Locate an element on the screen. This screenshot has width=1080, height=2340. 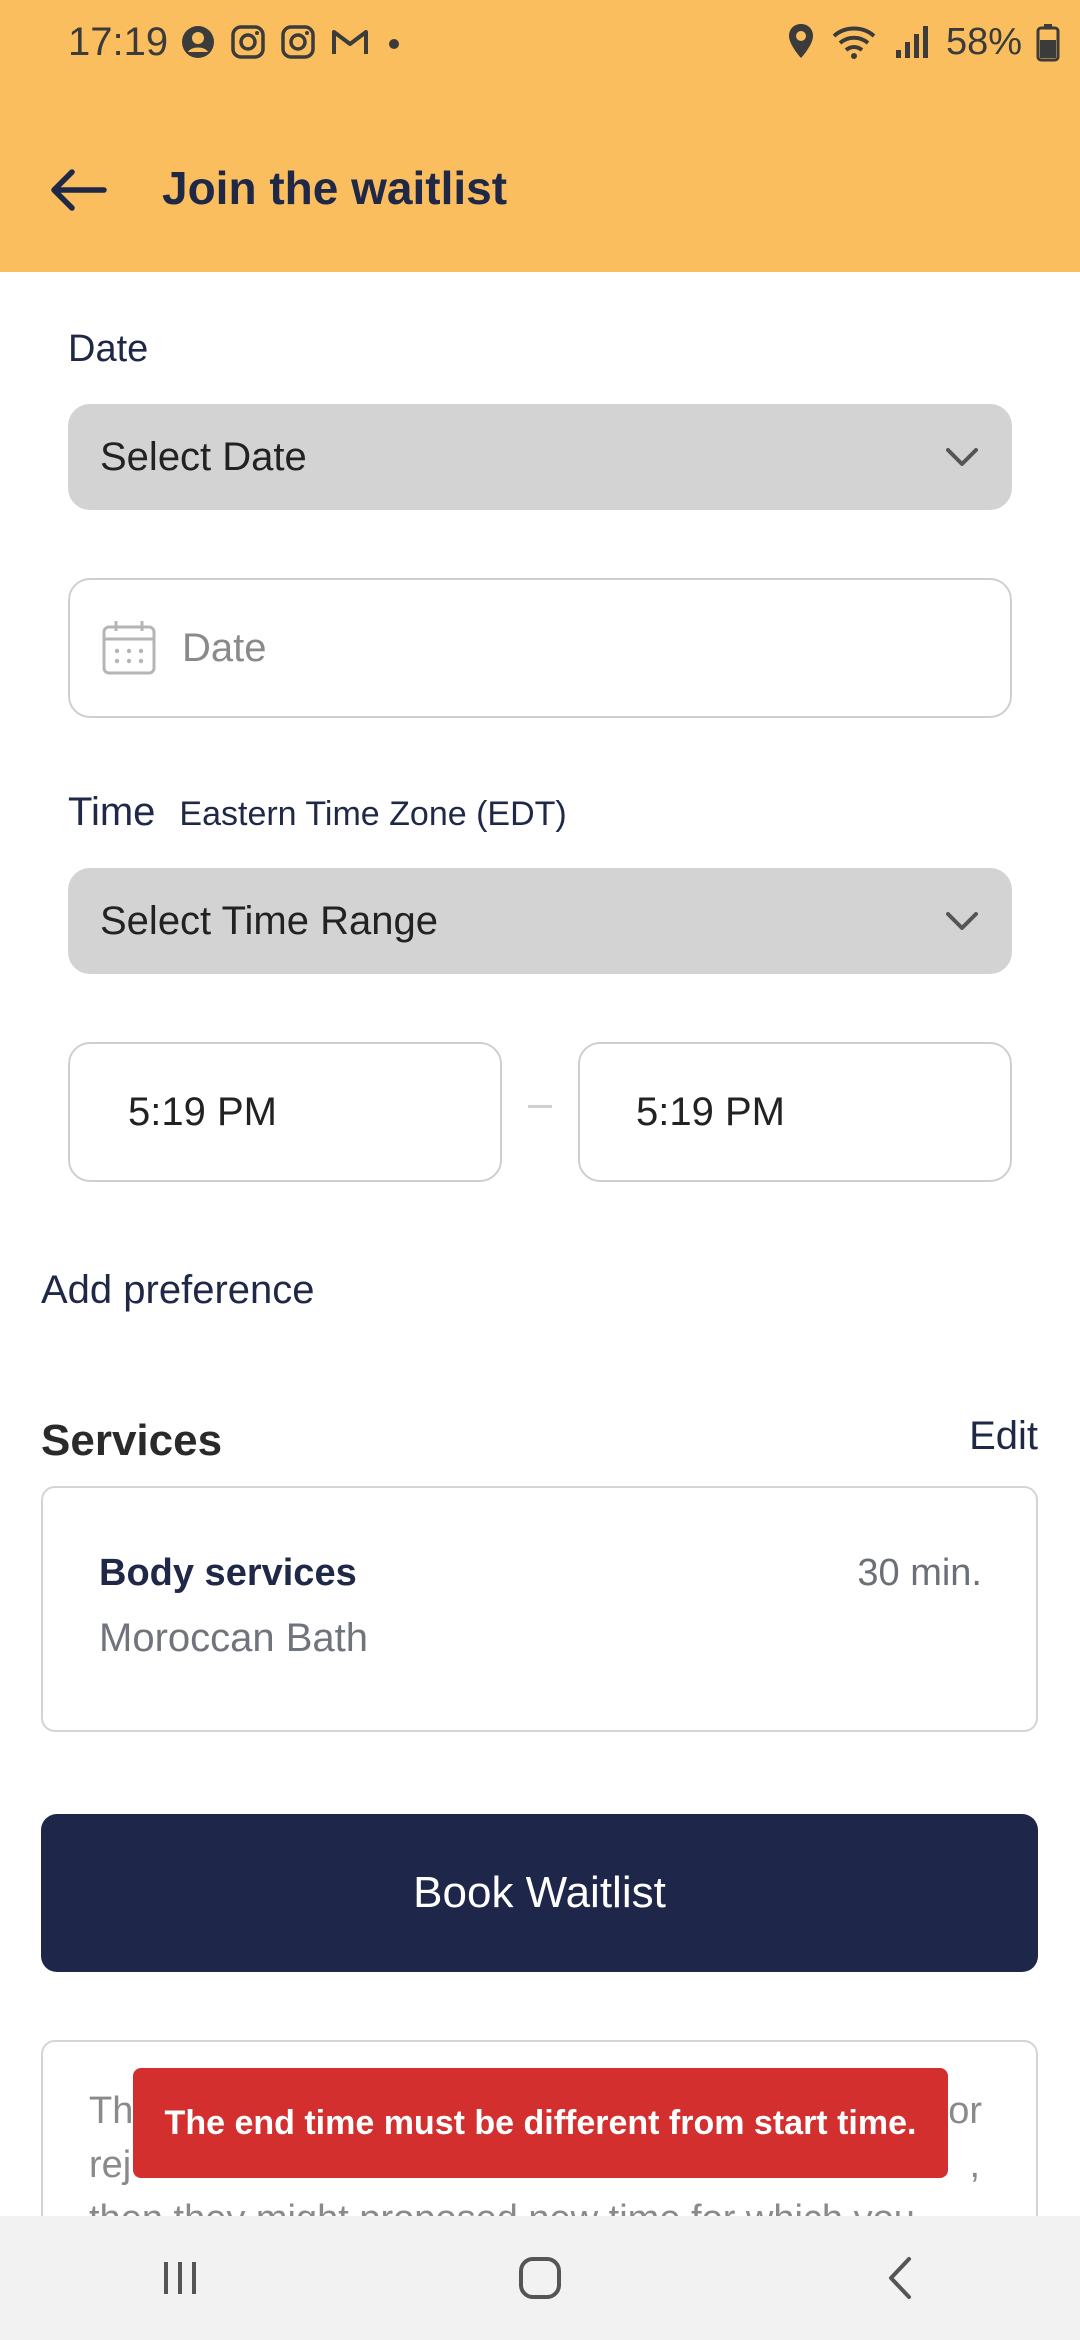
status-time: 17:19 is located at coordinates (118, 42).